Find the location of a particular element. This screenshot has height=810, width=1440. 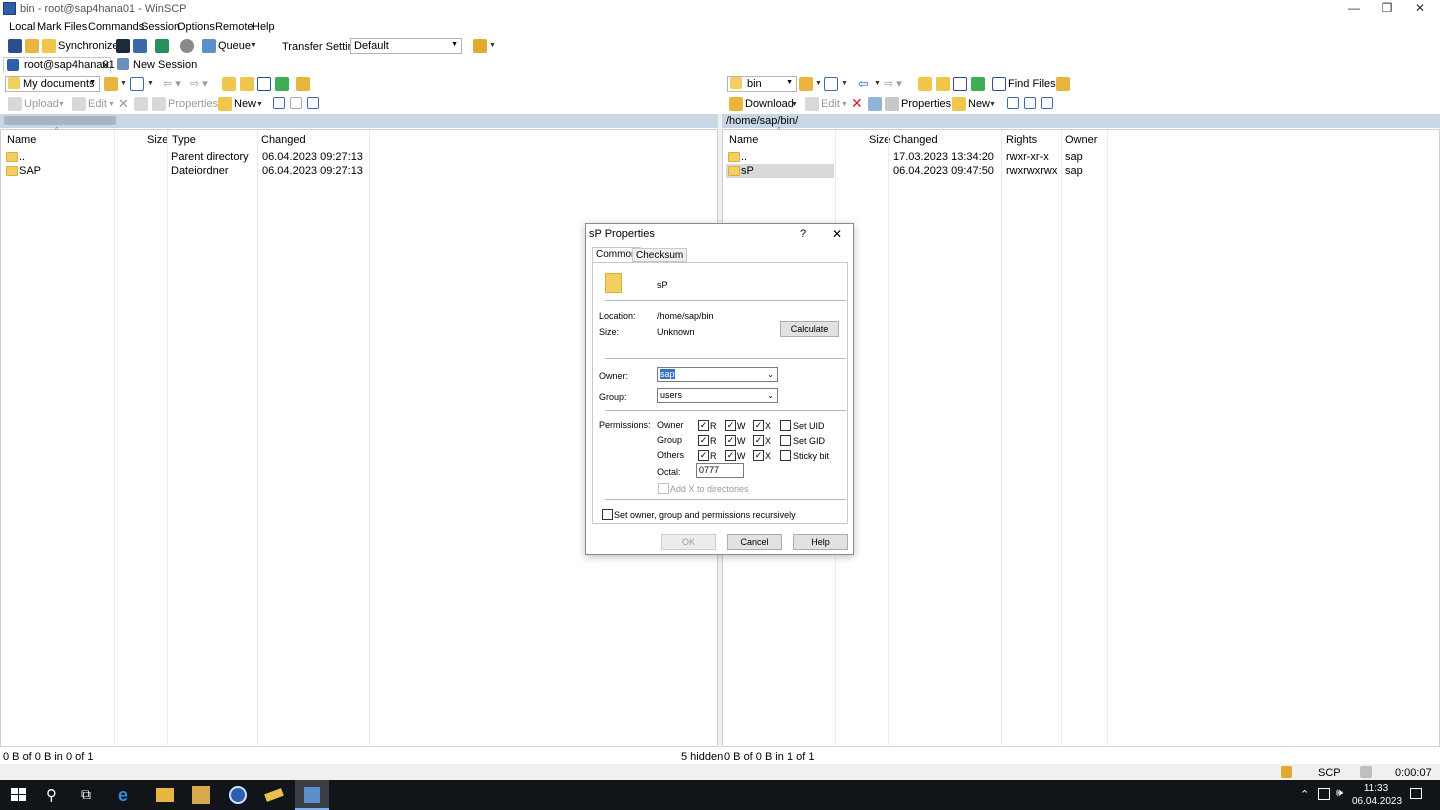

column-owner: Owner is located at coordinates (1083, 139).